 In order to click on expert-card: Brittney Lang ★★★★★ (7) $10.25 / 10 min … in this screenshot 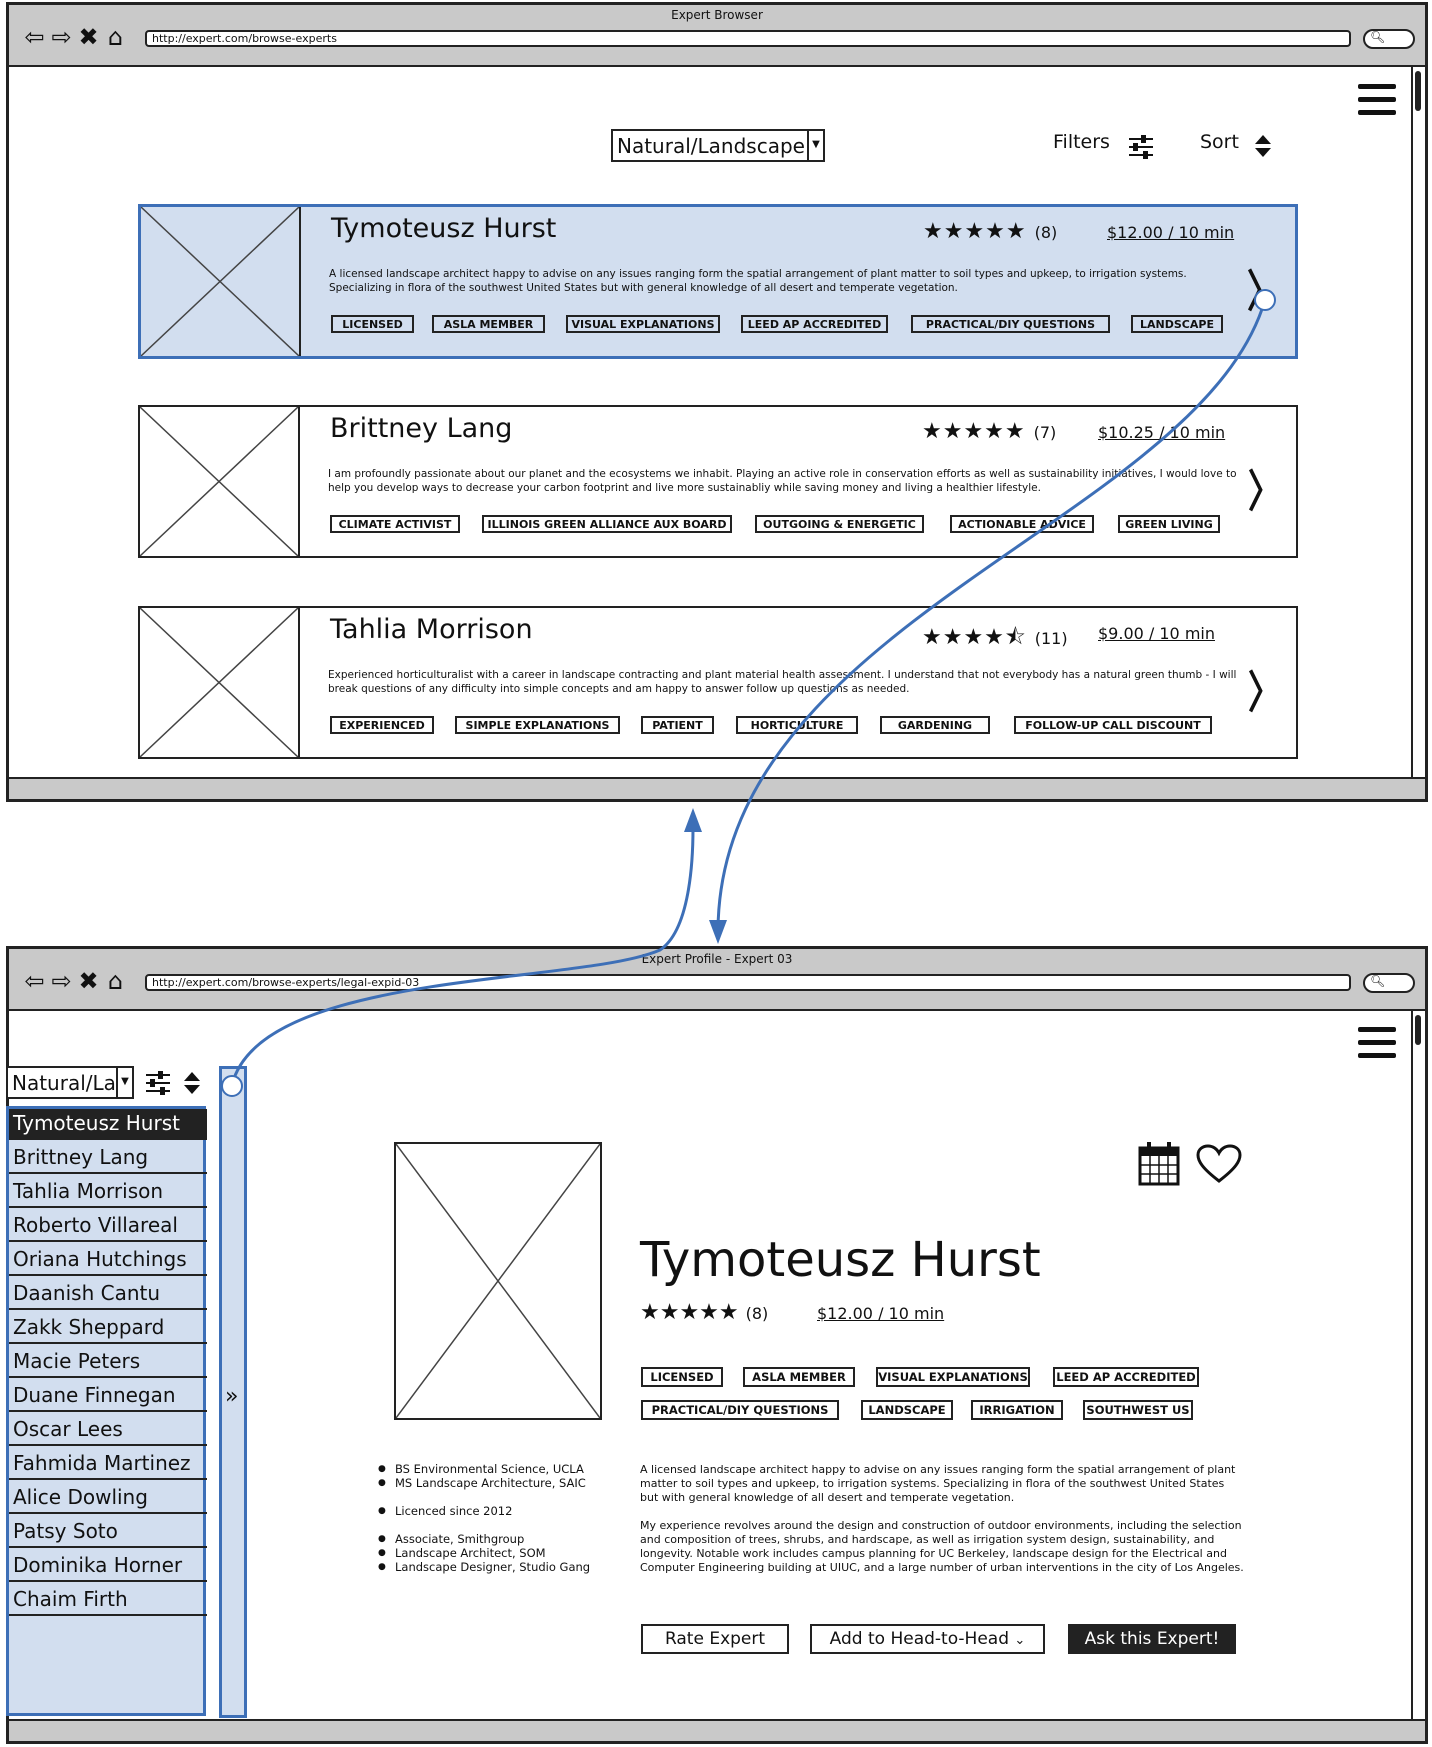, I will do `click(718, 481)`.